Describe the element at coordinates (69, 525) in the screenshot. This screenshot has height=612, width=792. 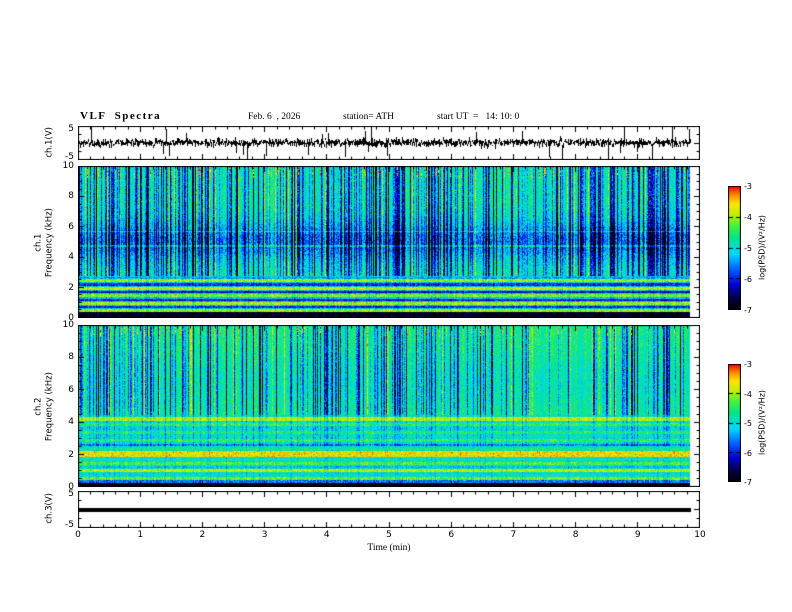
I see `ch3-wave-y-tick-label: -5` at that location.